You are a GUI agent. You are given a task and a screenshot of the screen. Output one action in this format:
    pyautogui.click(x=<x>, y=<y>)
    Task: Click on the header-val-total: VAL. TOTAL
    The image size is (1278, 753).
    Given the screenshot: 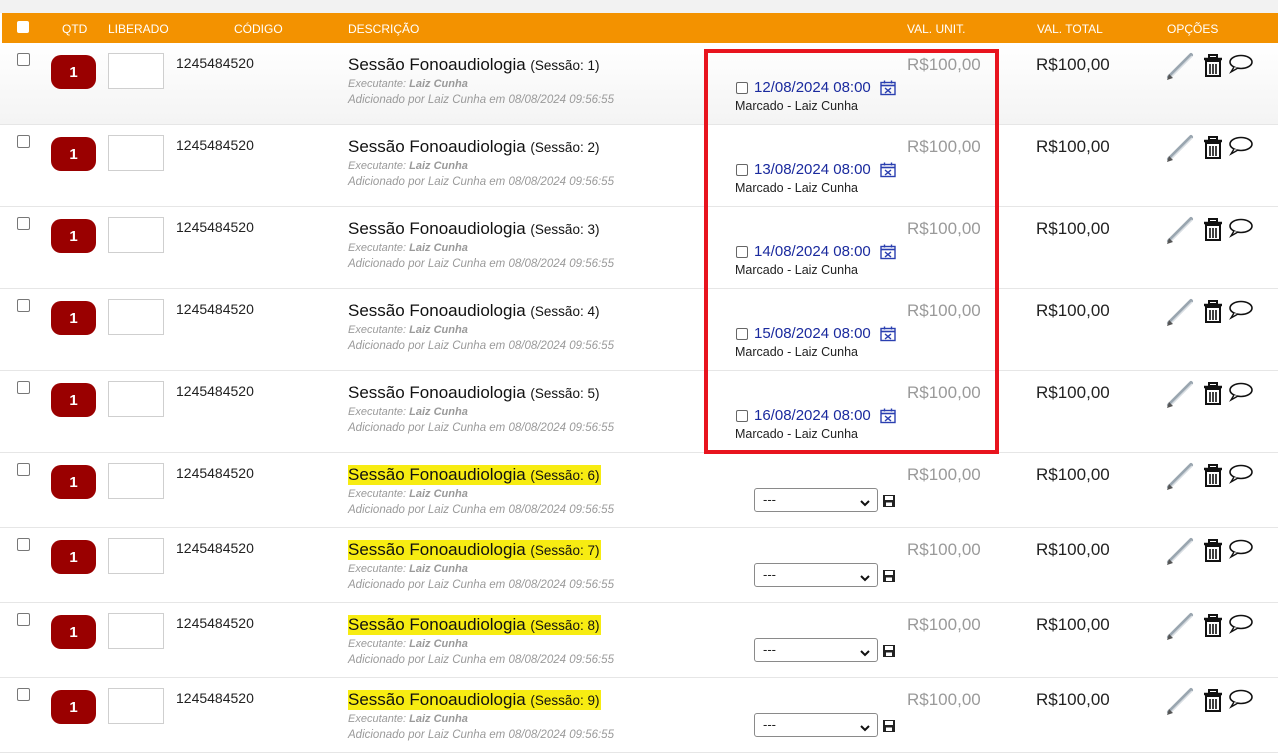 What is the action you would take?
    pyautogui.click(x=1070, y=29)
    